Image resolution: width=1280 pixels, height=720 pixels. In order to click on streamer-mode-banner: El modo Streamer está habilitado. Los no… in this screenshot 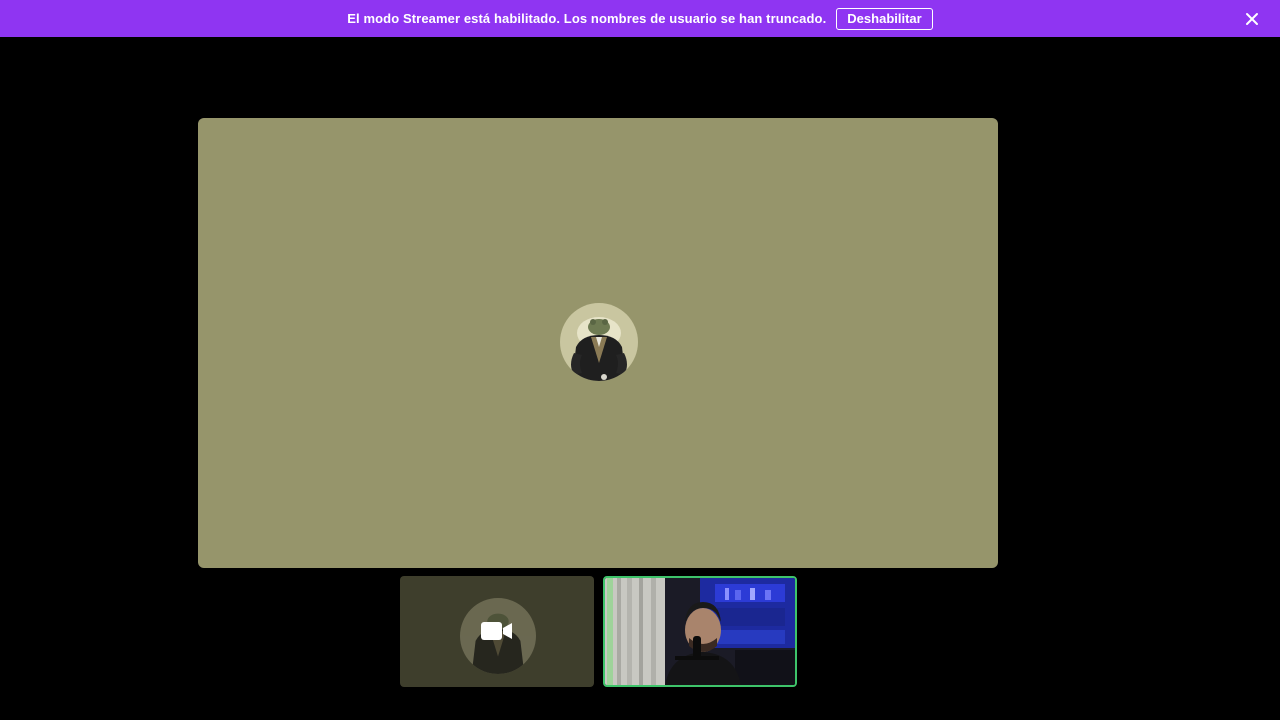, I will do `click(640, 18)`.